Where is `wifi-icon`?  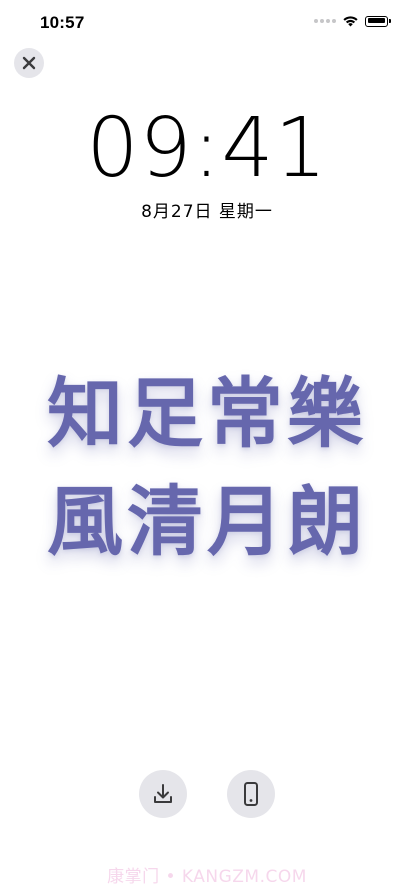
wifi-icon is located at coordinates (350, 21).